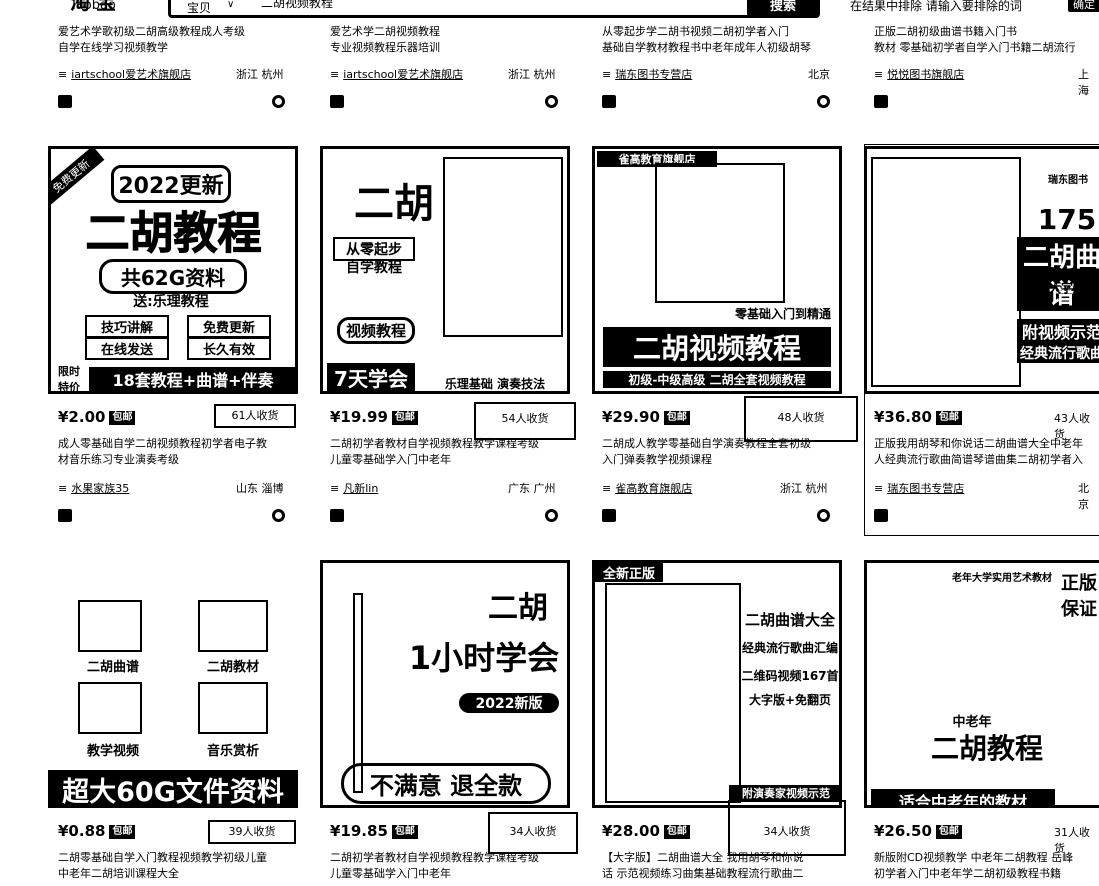  Describe the element at coordinates (986, 40) in the screenshot. I see `product-title: 正版二胡初级曲谱书籍入门书 教材 零基础初学者自学入门书籍二胡流行` at that location.